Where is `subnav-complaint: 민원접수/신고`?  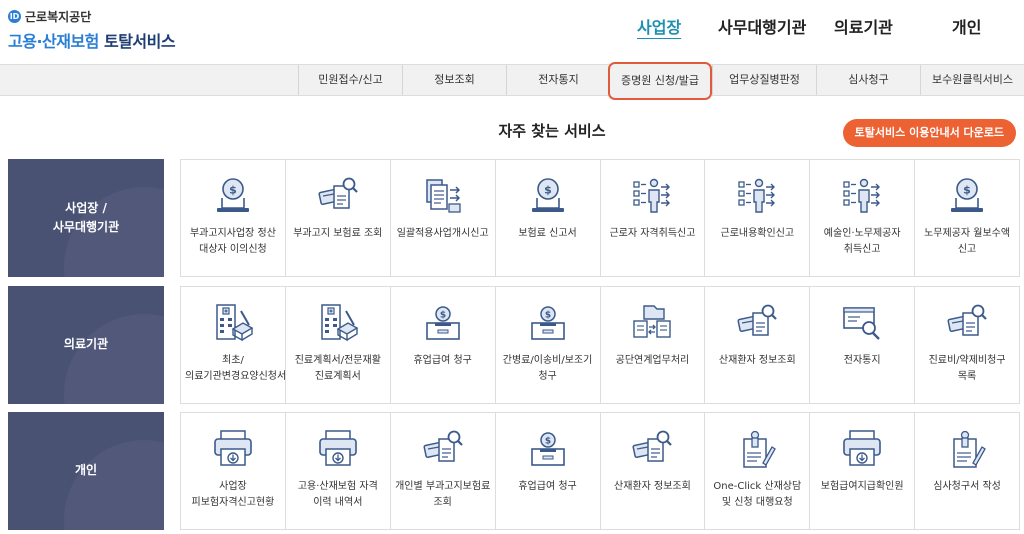
subnav-complaint: 민원접수/신고 is located at coordinates (350, 80).